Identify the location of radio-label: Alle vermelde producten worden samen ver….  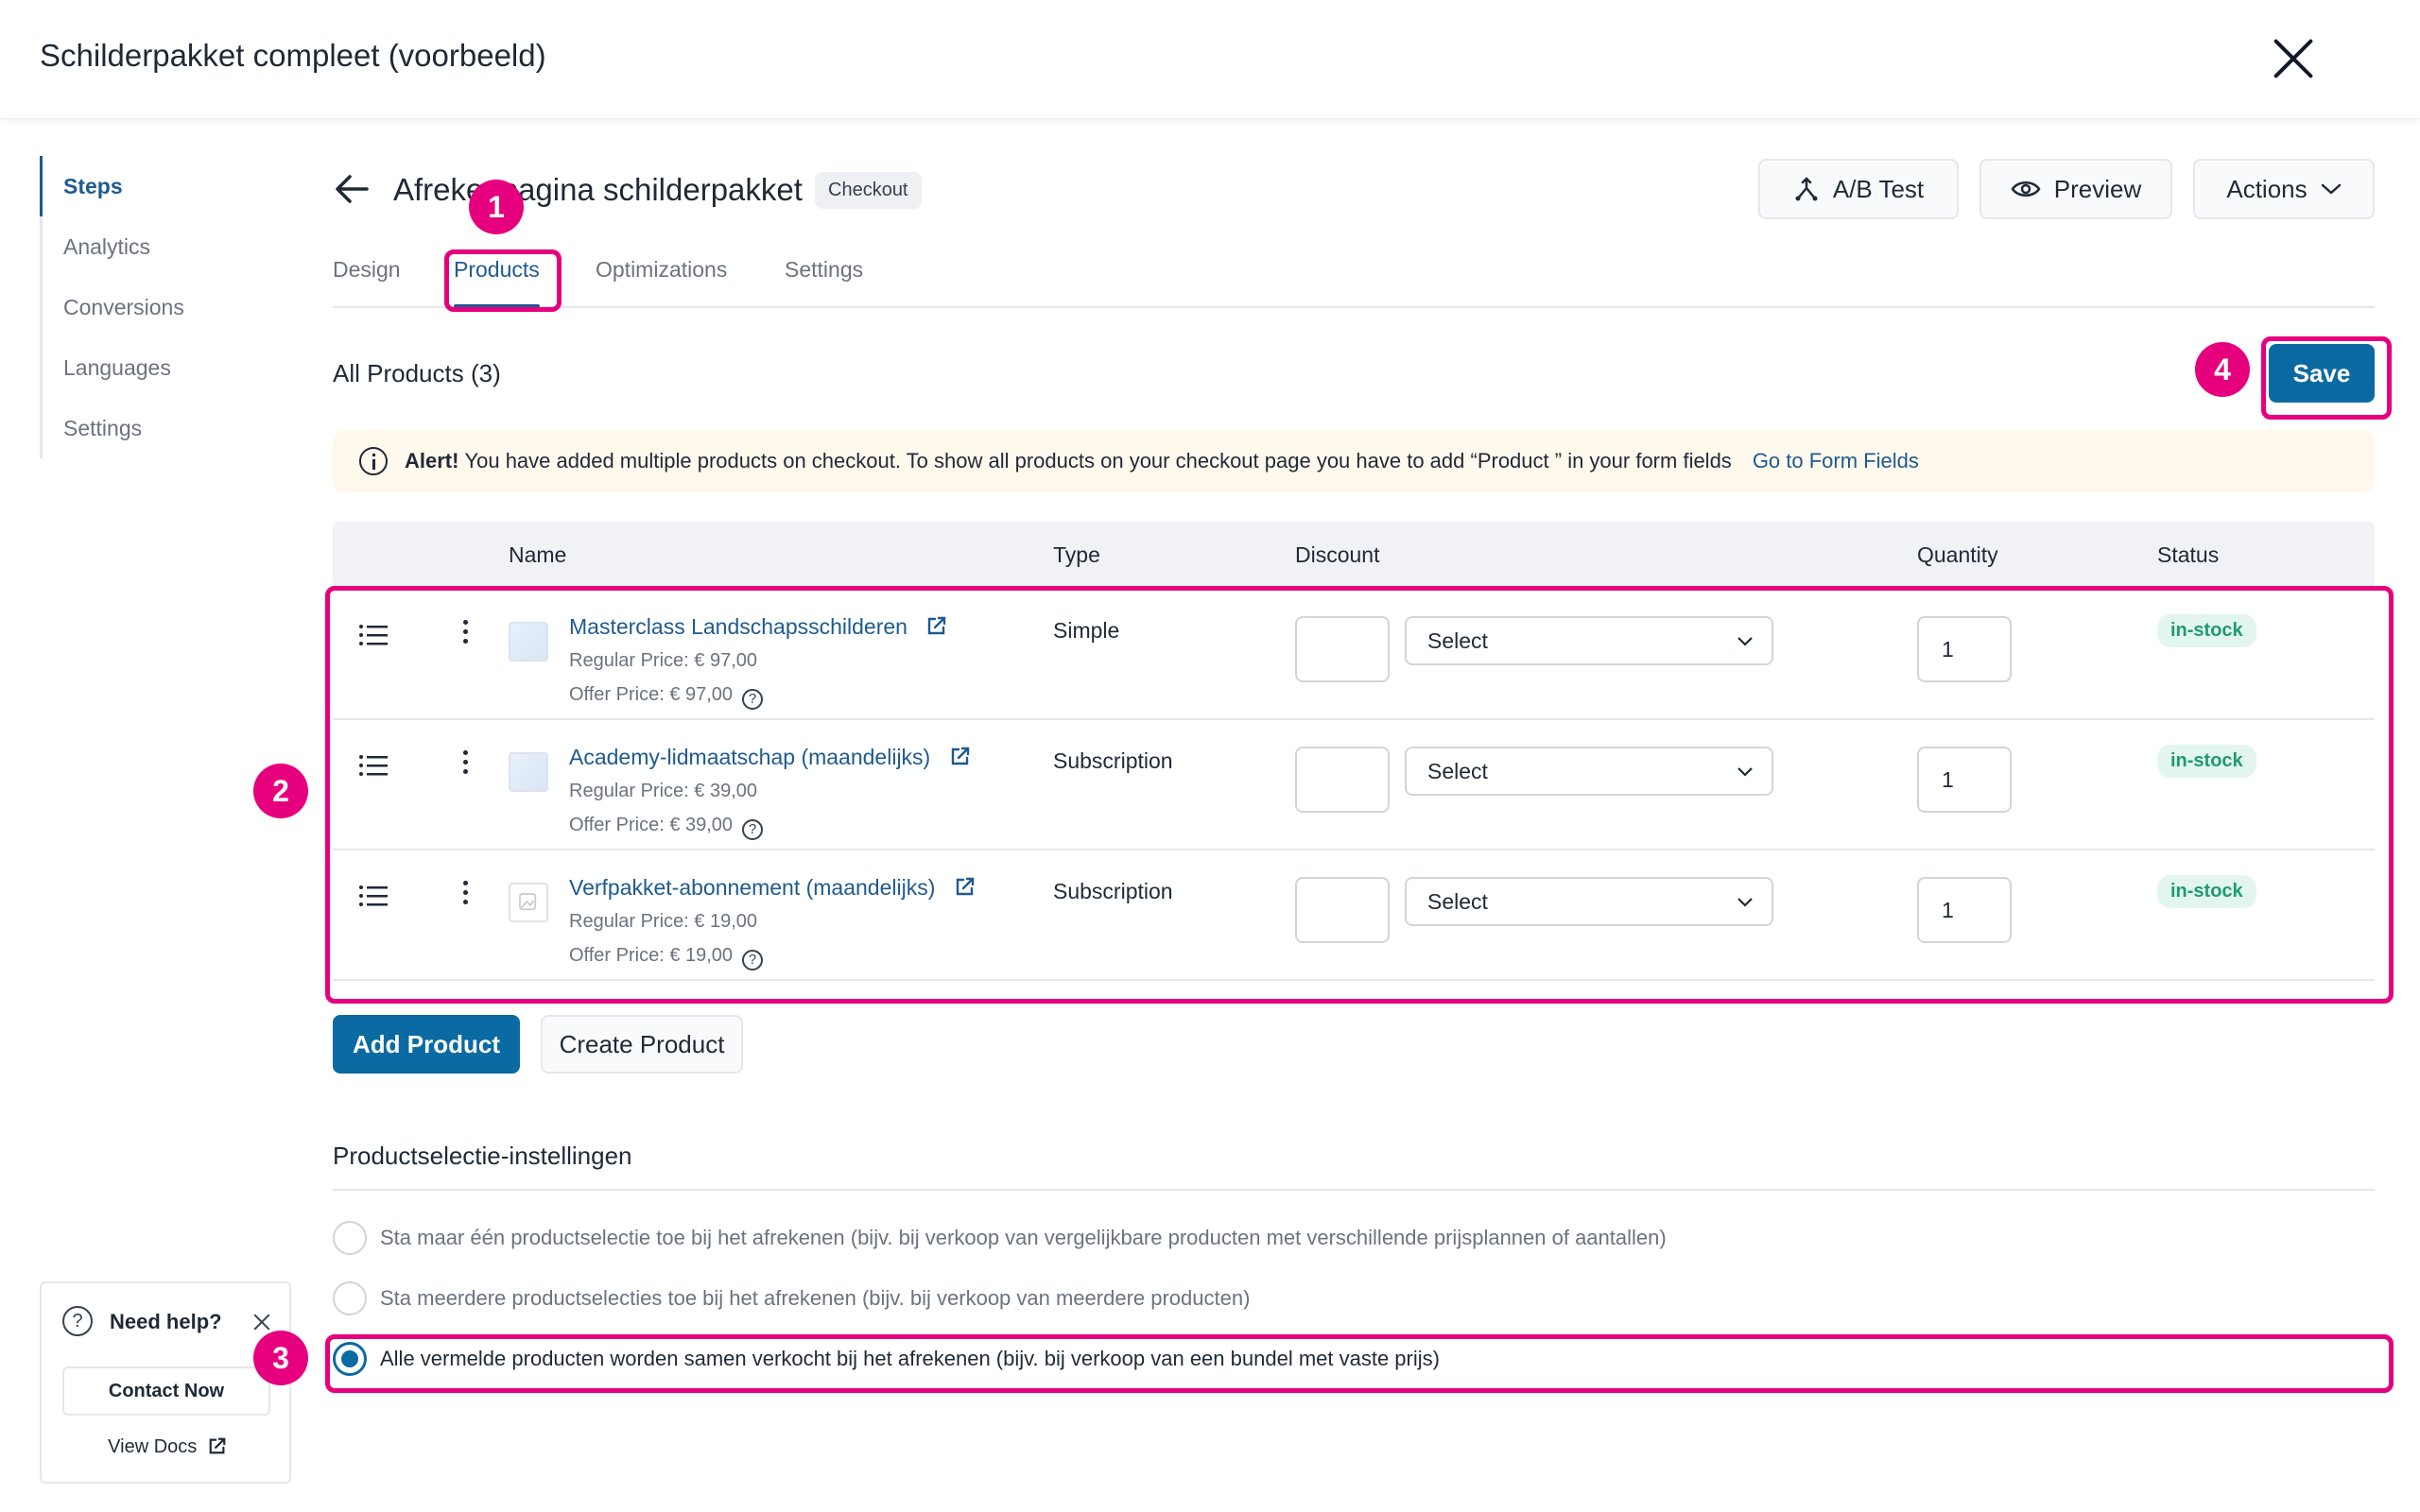
(910, 1358).